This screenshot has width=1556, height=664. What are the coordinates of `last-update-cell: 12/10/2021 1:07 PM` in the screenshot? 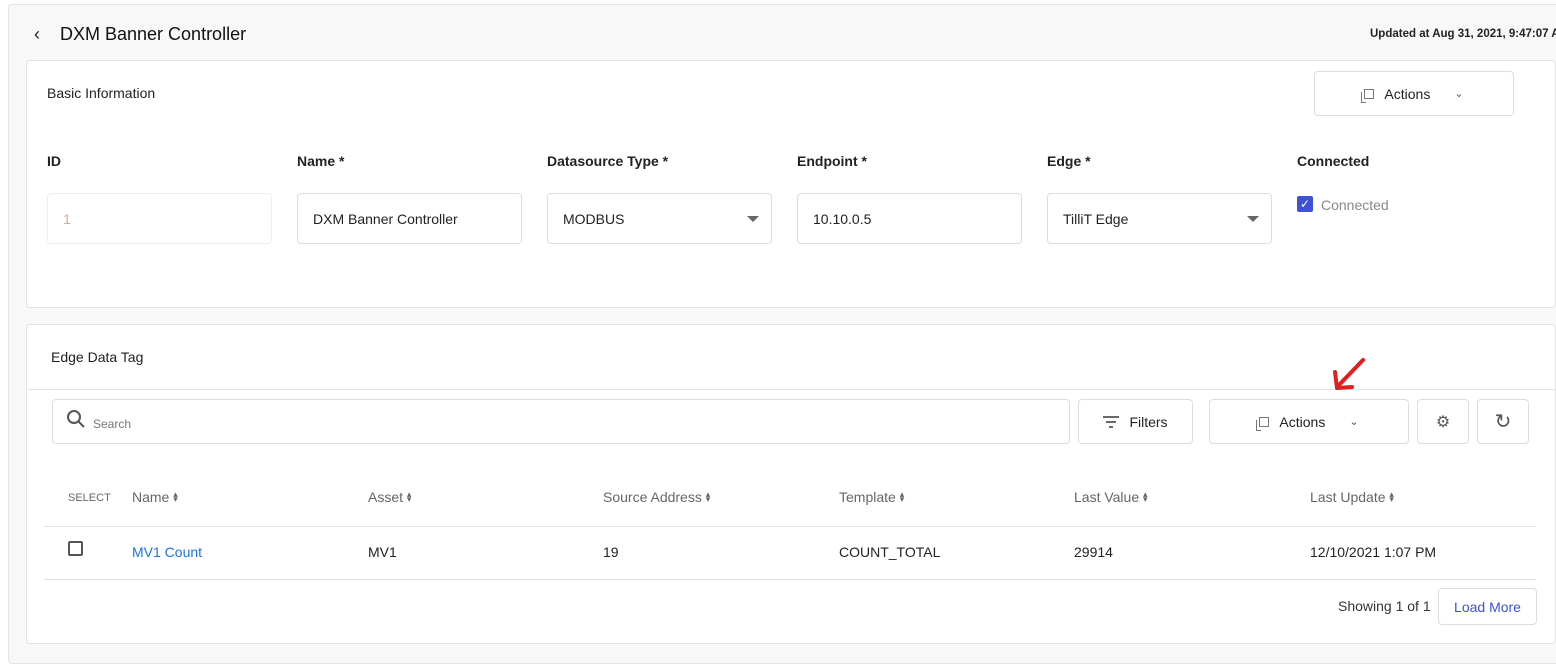 It's located at (1373, 552).